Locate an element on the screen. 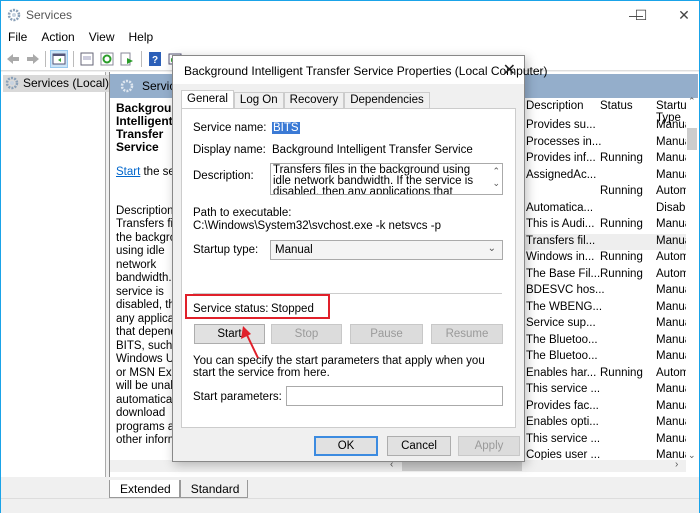  tab-dependencies: Dependencies is located at coordinates (387, 100).